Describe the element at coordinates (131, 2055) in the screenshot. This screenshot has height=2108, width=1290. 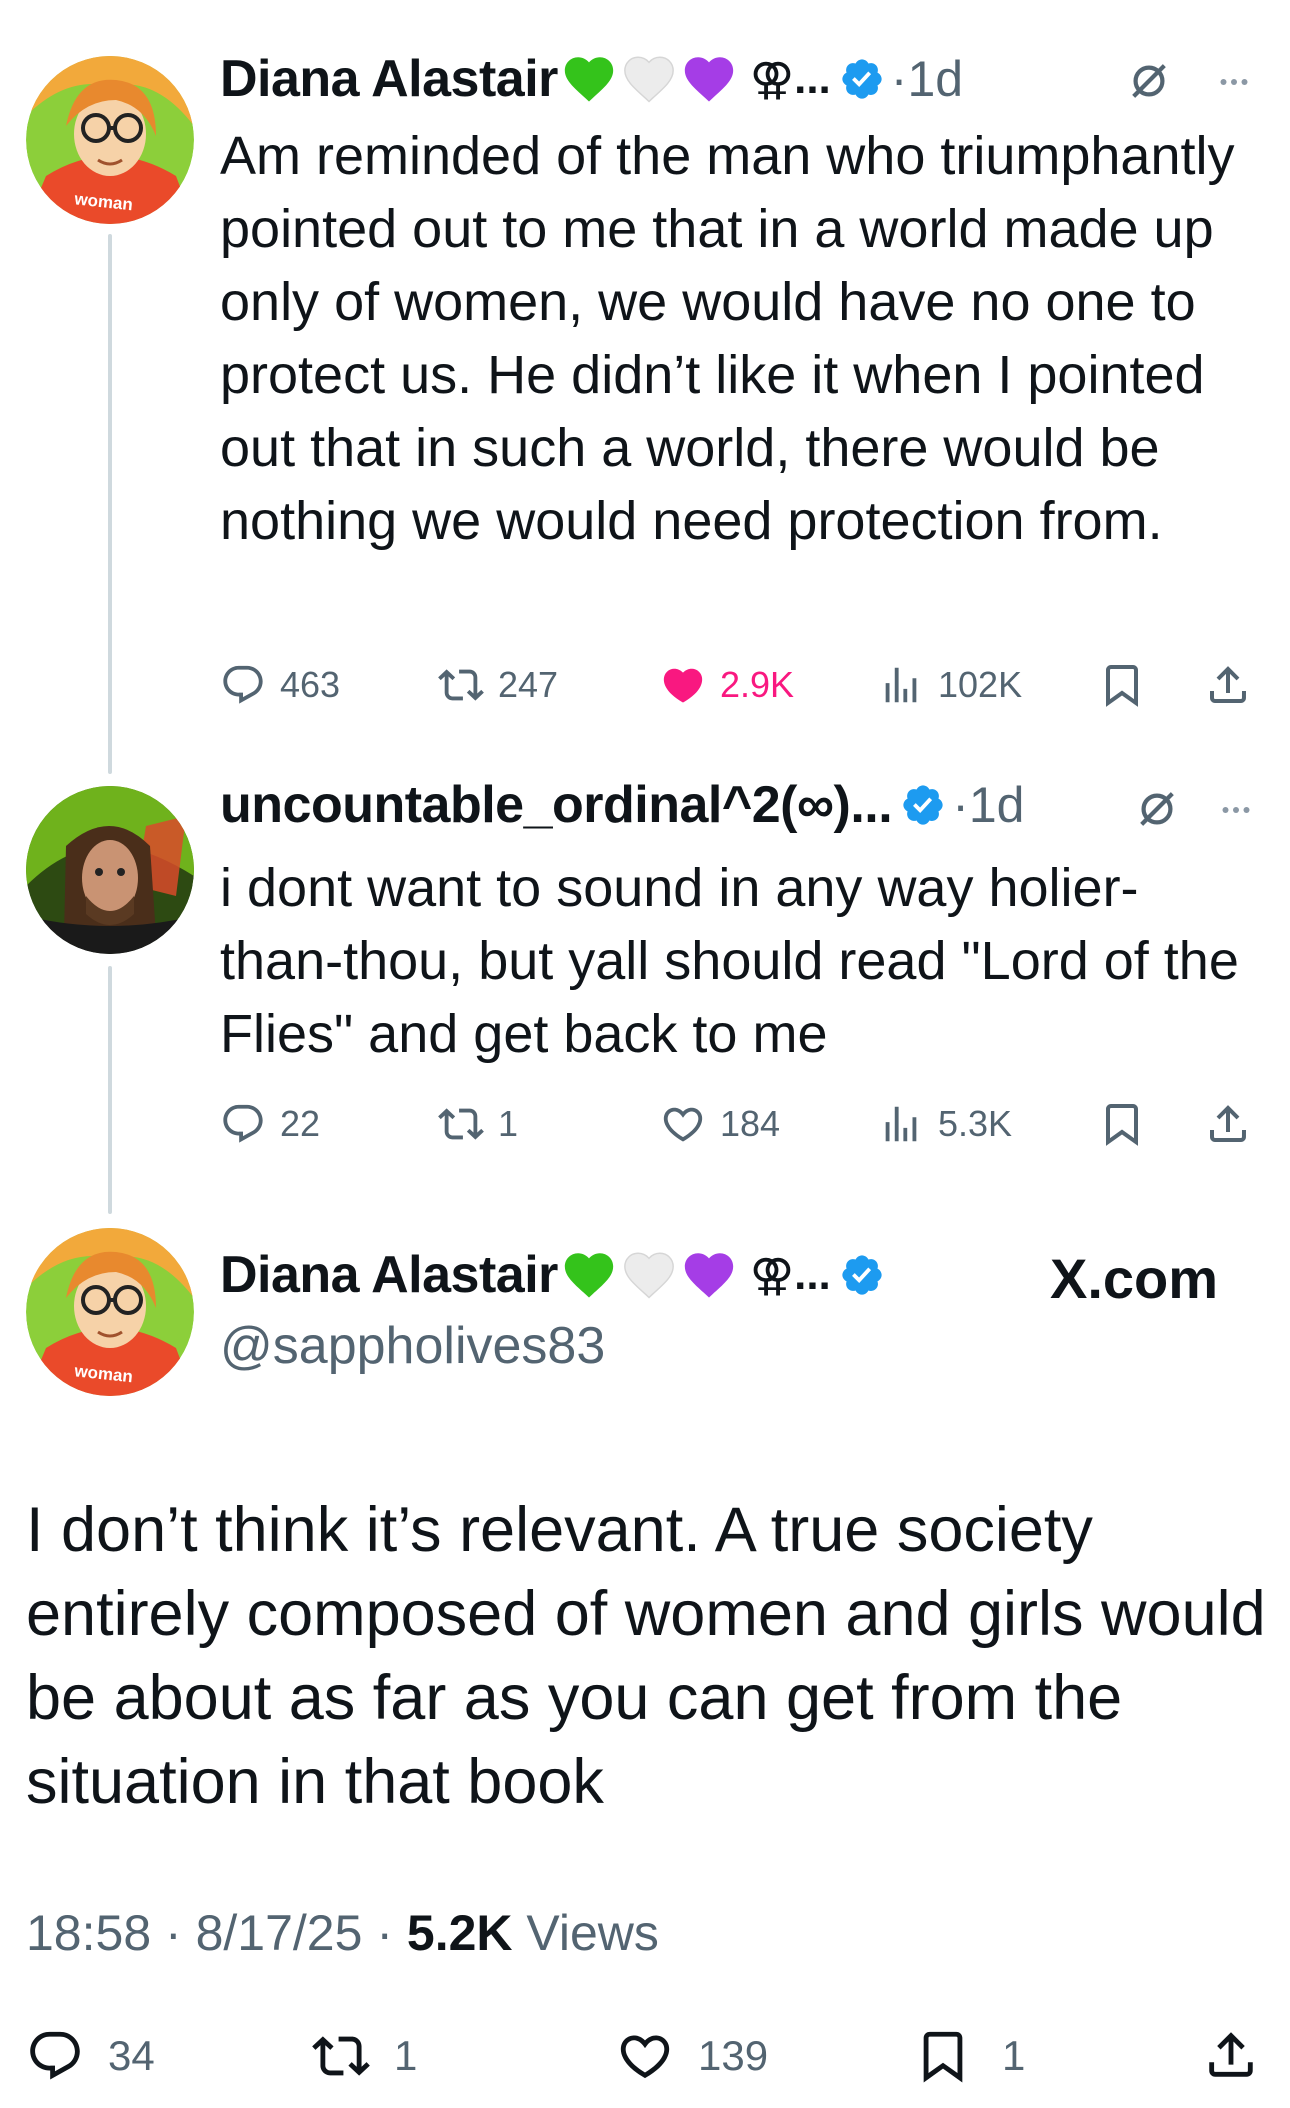
I see `reply-count: 34` at that location.